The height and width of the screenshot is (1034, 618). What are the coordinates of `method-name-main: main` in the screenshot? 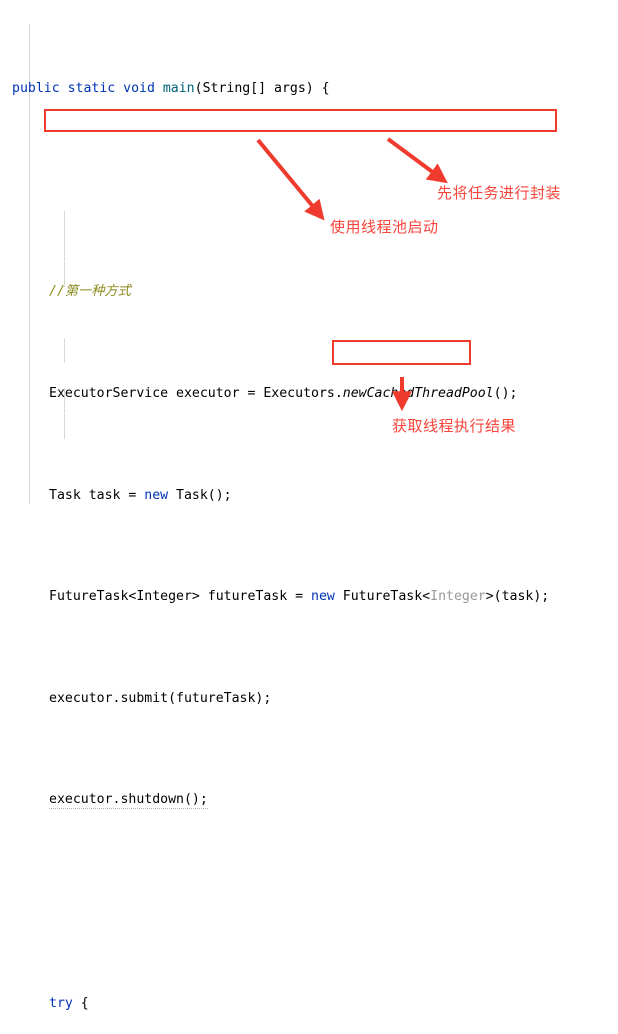 It's located at (178, 89).